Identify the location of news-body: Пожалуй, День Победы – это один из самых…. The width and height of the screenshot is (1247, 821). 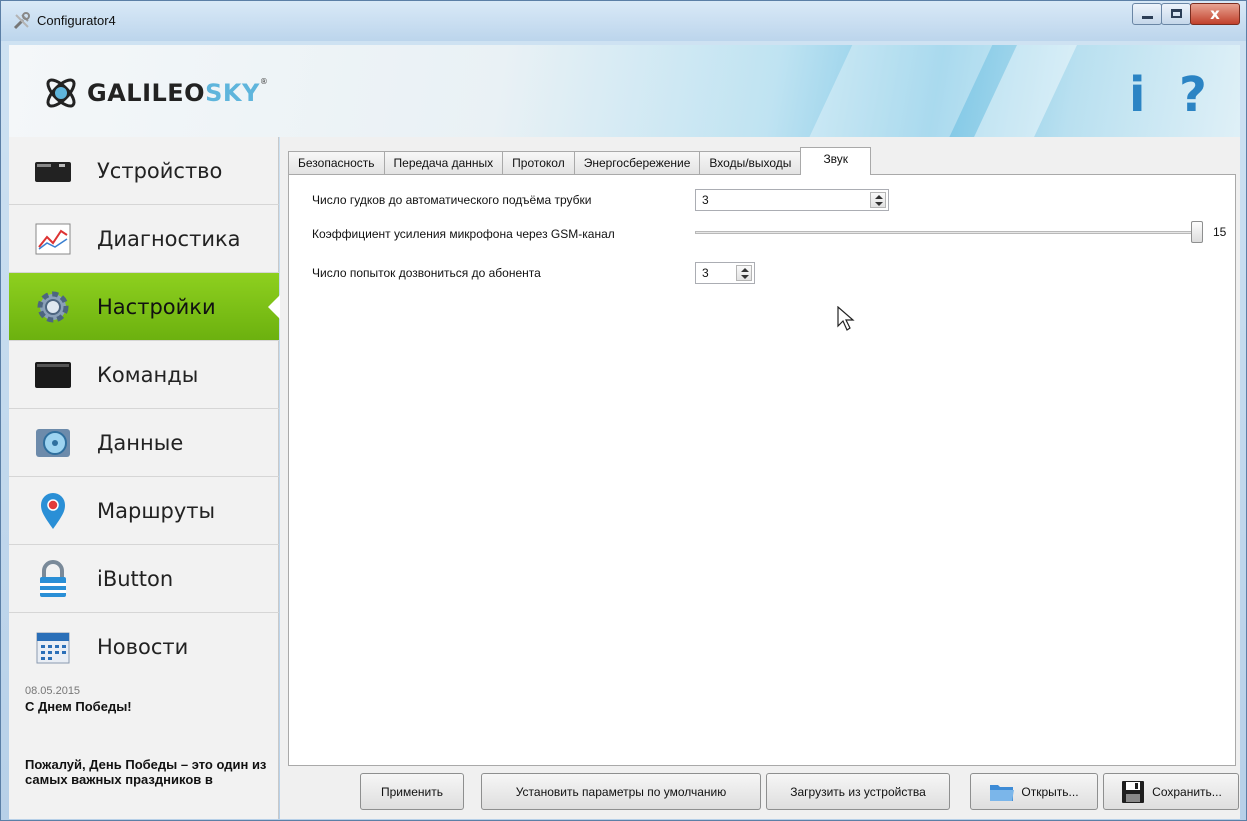
(146, 772).